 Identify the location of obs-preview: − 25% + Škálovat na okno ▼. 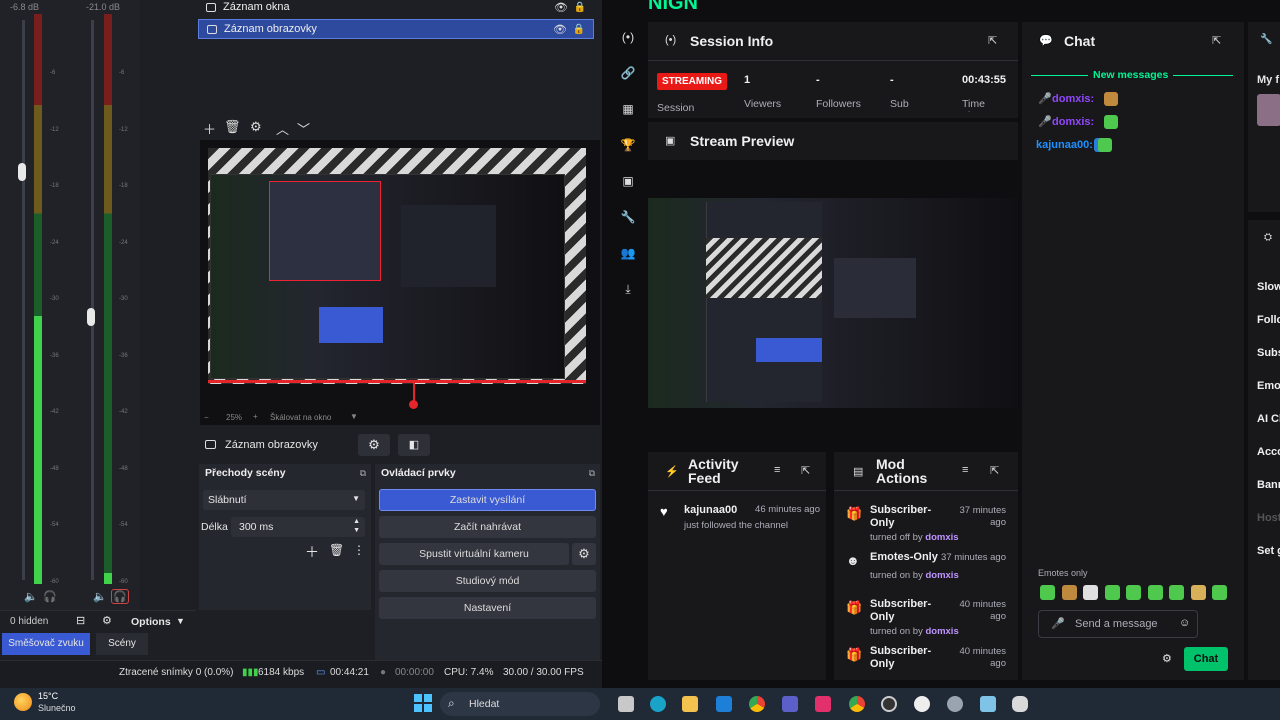
(400, 282).